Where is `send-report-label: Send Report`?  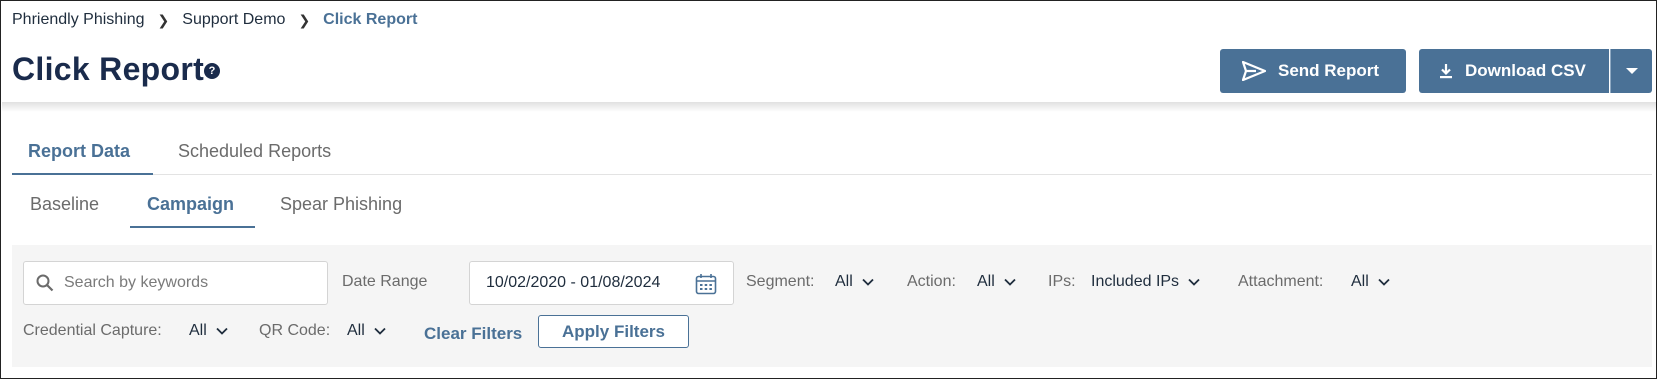 send-report-label: Send Report is located at coordinates (1329, 70).